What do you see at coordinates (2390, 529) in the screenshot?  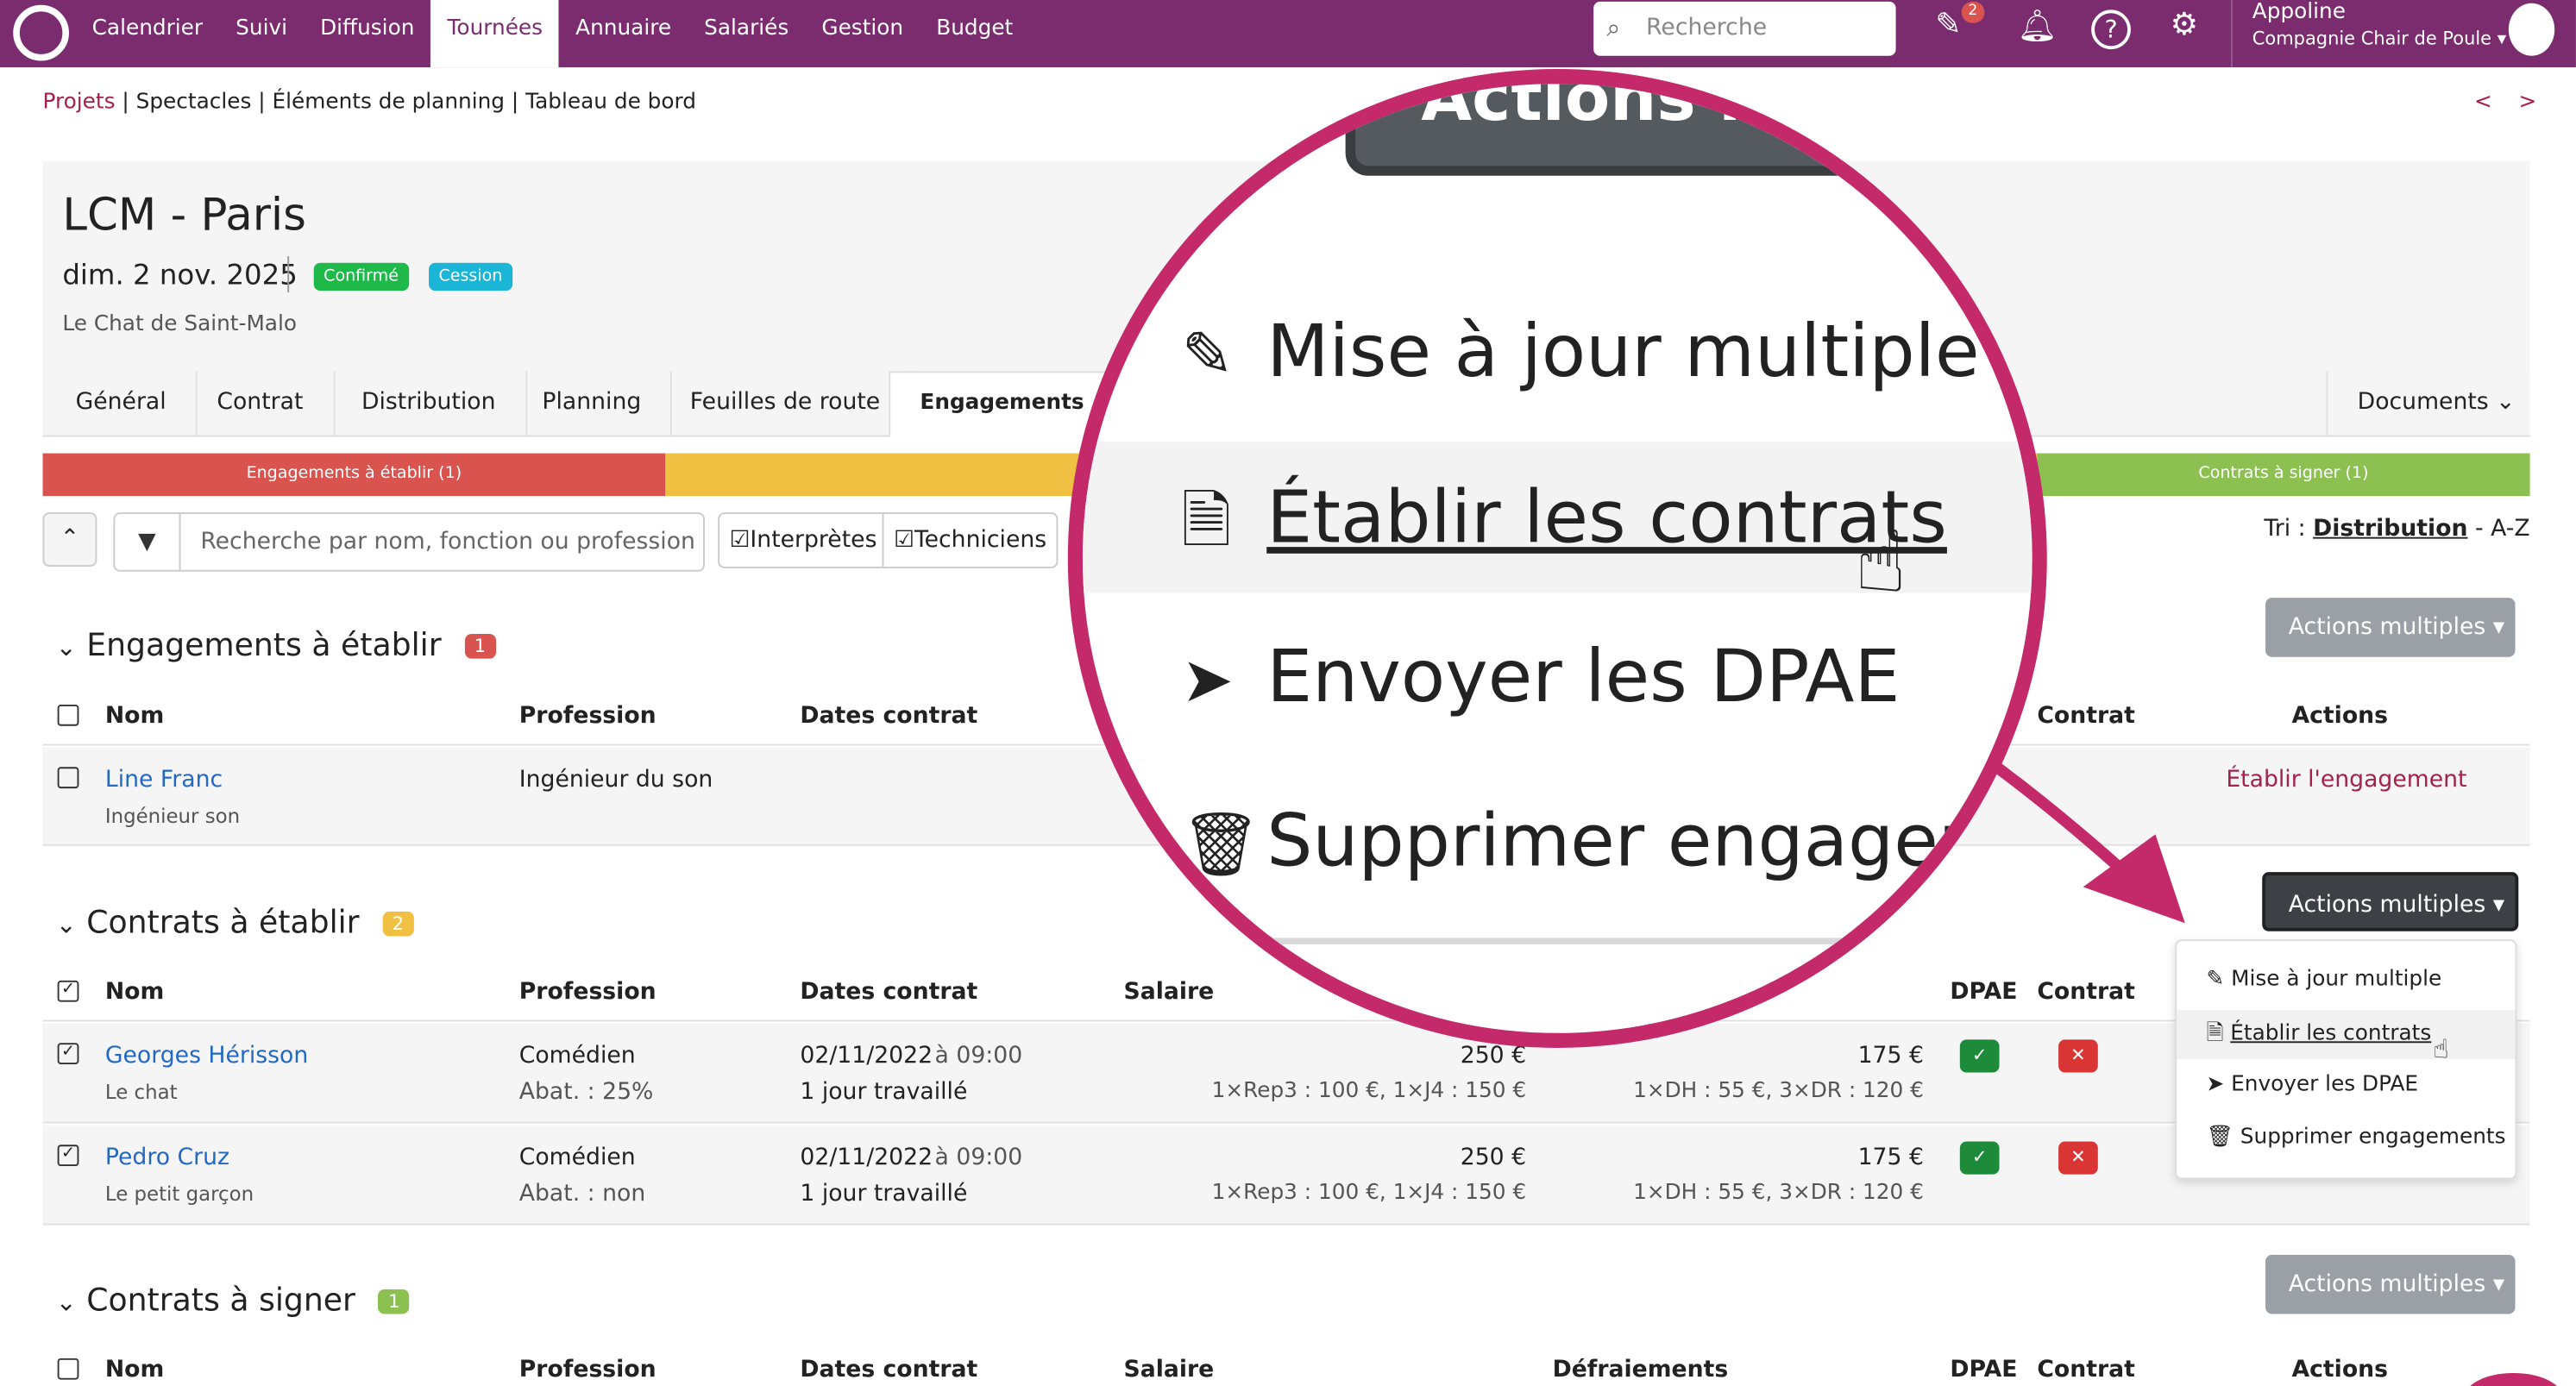 I see `sort-value: Distribution` at bounding box center [2390, 529].